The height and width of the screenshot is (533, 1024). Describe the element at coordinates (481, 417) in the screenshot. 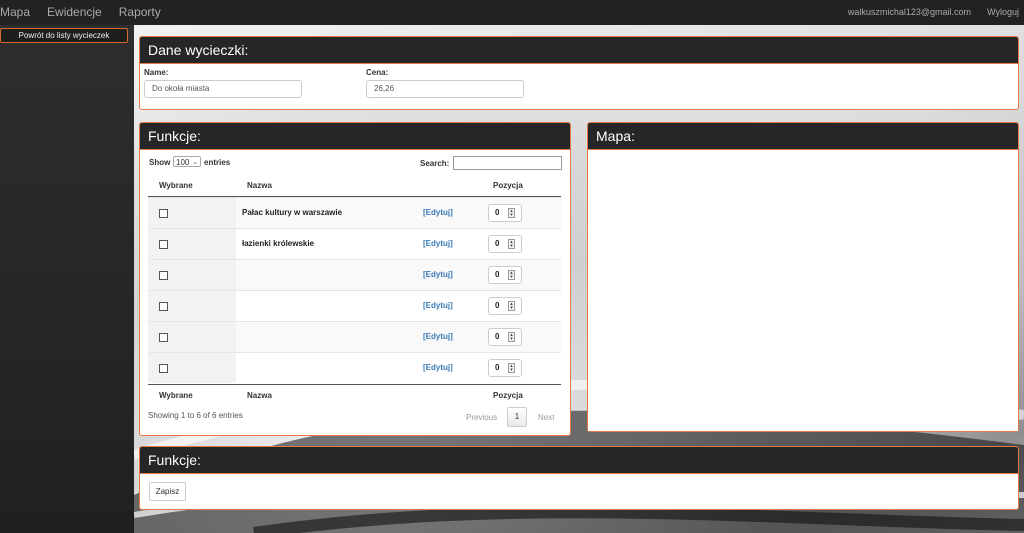

I see `pager-previous: Previous` at that location.